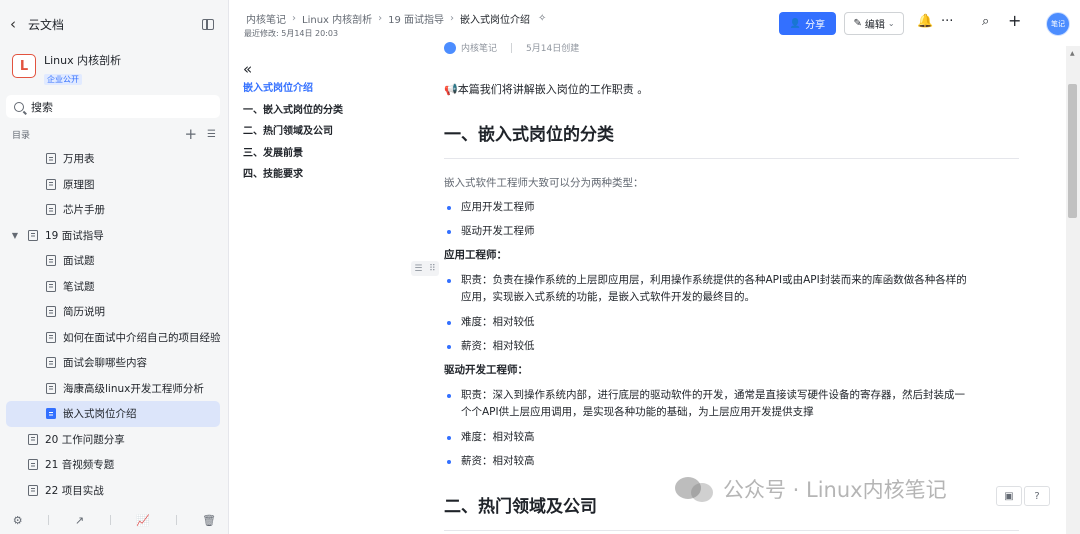  I want to click on share-out-icon: ↗, so click(79, 520).